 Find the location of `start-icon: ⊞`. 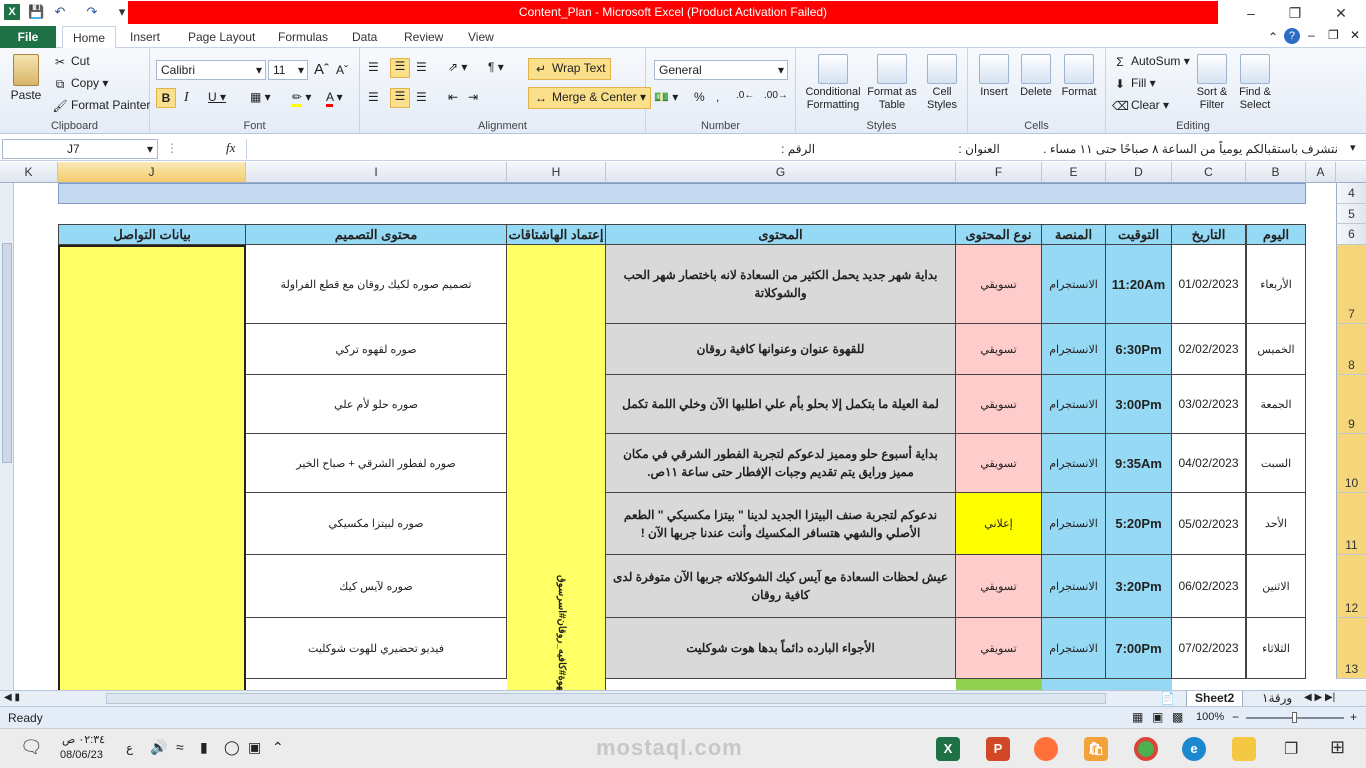

start-icon: ⊞ is located at coordinates (1337, 747).